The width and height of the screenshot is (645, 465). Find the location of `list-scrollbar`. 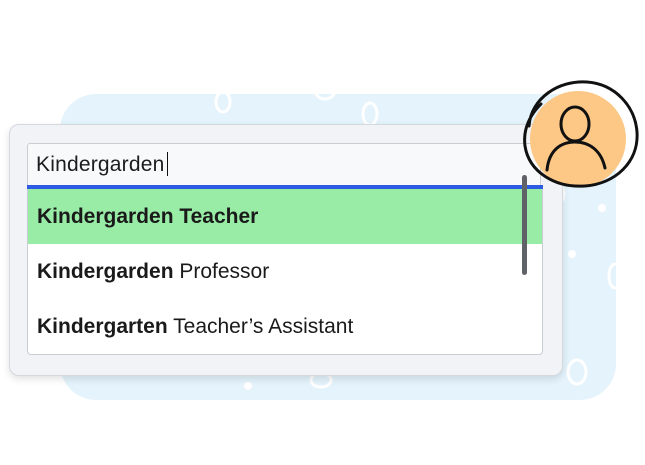

list-scrollbar is located at coordinates (524, 225).